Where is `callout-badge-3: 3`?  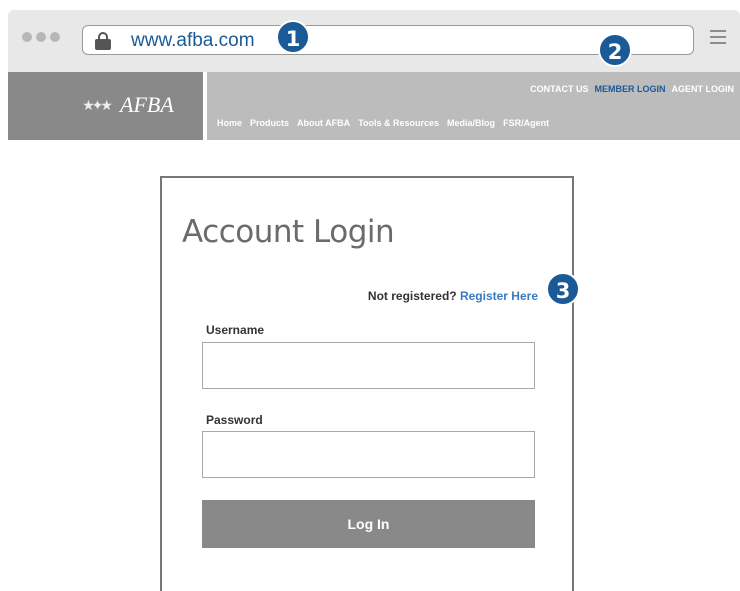
callout-badge-3: 3 is located at coordinates (563, 289).